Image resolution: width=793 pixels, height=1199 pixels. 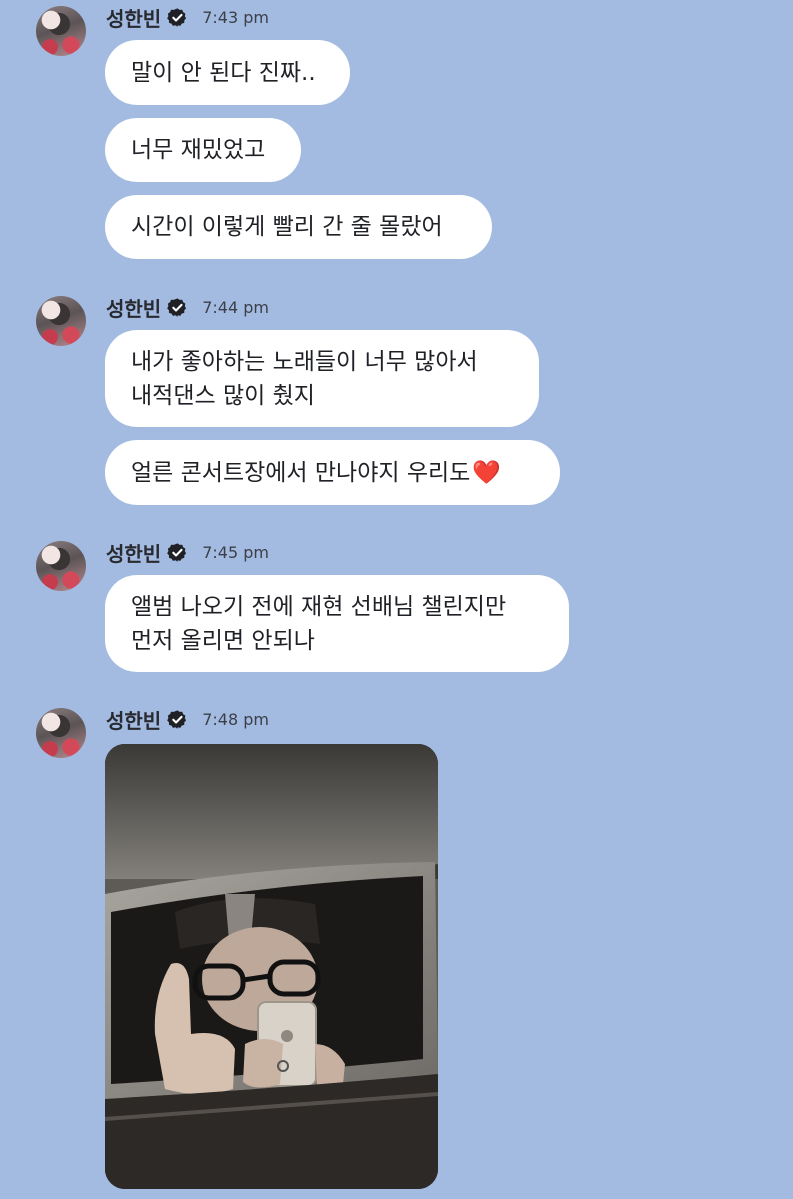 What do you see at coordinates (235, 719) in the screenshot?
I see `message-time: 7:48 pm` at bounding box center [235, 719].